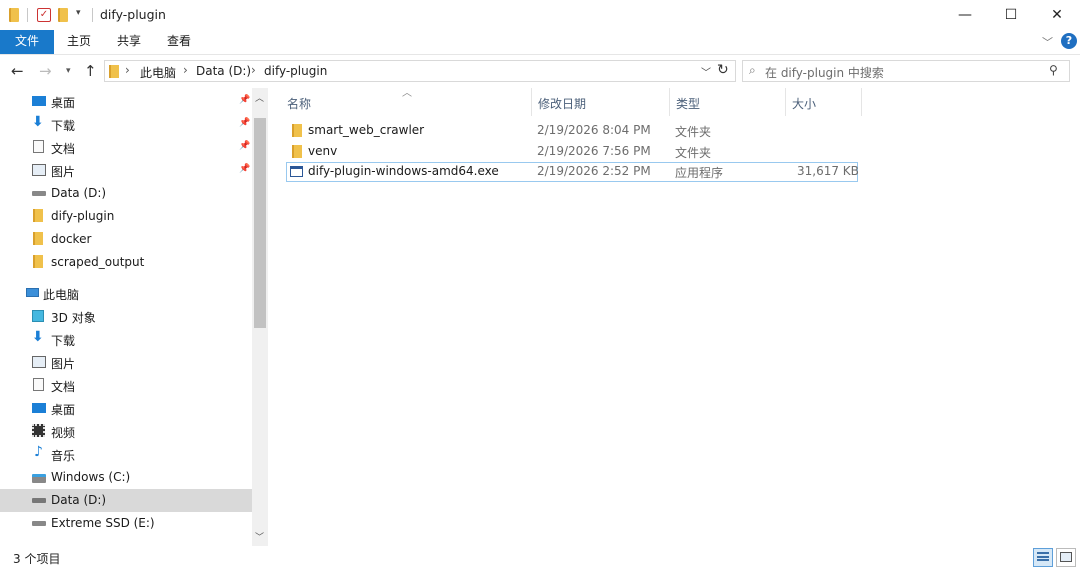 The width and height of the screenshot is (1080, 569). What do you see at coordinates (126, 477) in the screenshot?
I see `tree-item-windows-drive: Windows (C:)` at bounding box center [126, 477].